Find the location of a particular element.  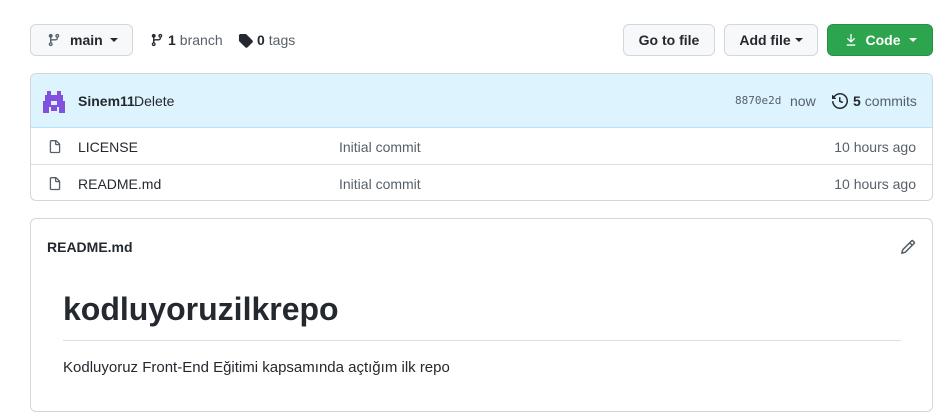

branch-word: branch is located at coordinates (201, 40).